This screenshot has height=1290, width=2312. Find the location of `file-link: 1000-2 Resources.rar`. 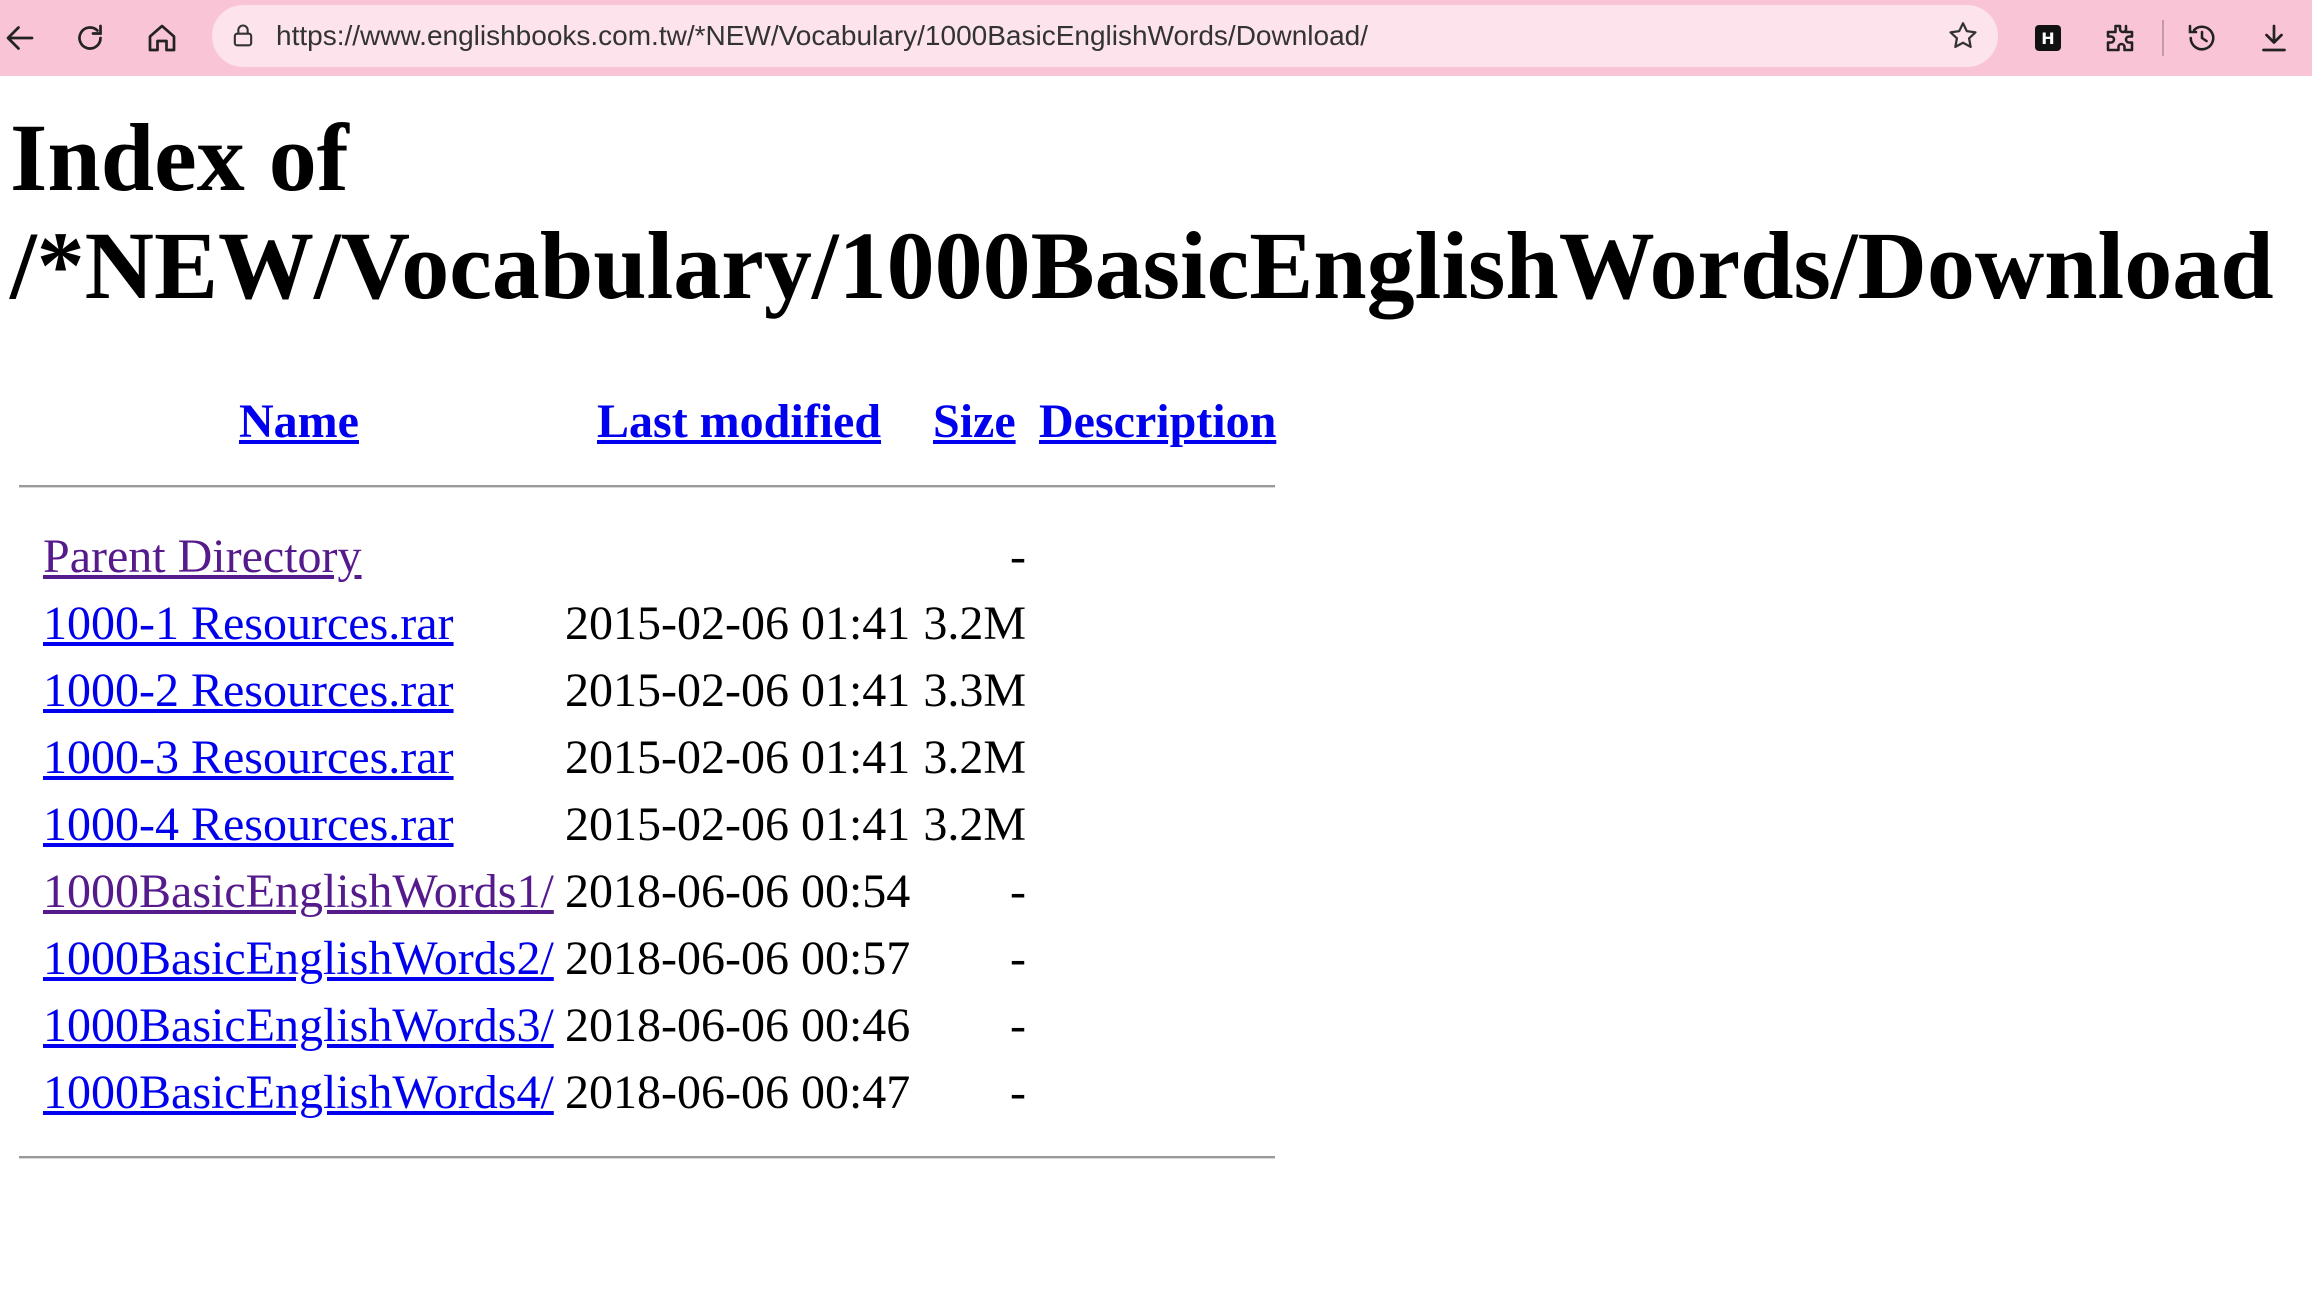

file-link: 1000-2 Resources.rar is located at coordinates (248, 691).